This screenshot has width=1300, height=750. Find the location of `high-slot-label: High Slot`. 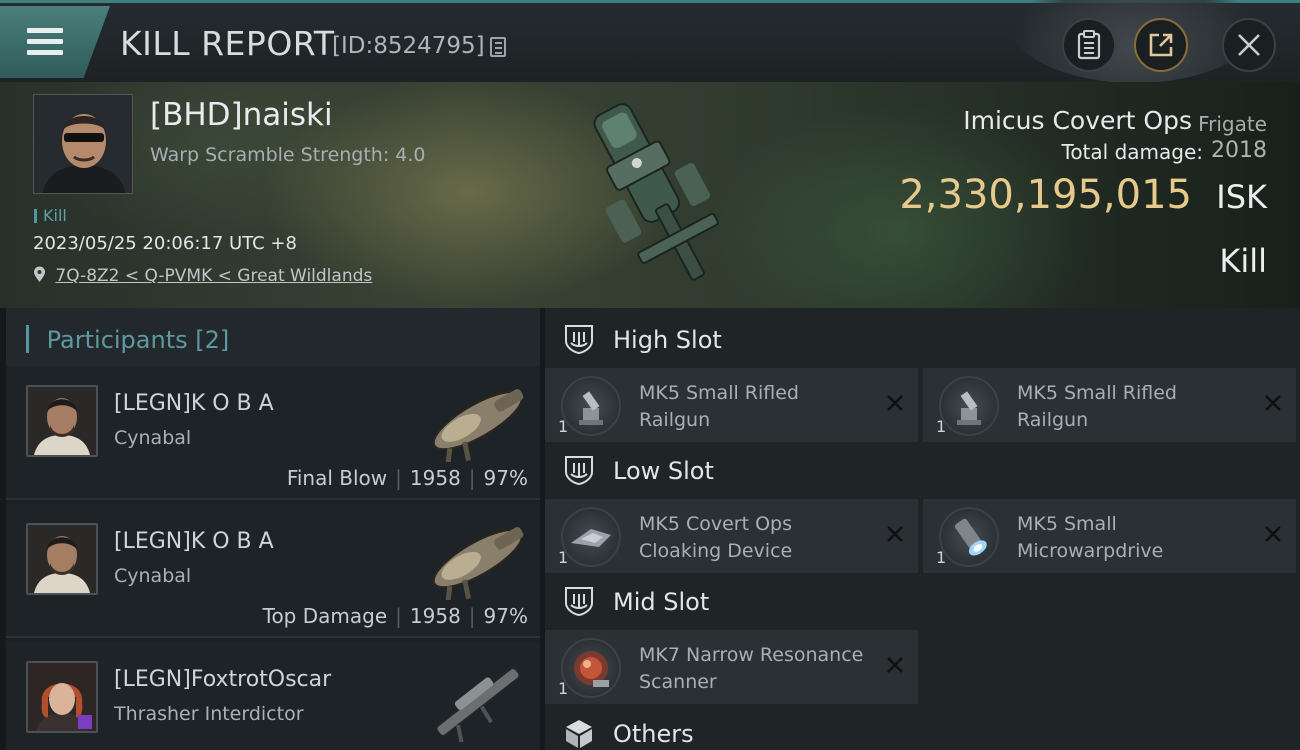

high-slot-label: High Slot is located at coordinates (667, 340).